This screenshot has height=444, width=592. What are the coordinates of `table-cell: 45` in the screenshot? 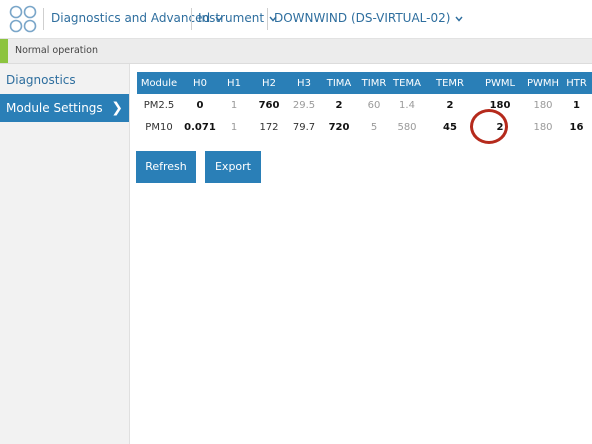 It's located at (450, 127).